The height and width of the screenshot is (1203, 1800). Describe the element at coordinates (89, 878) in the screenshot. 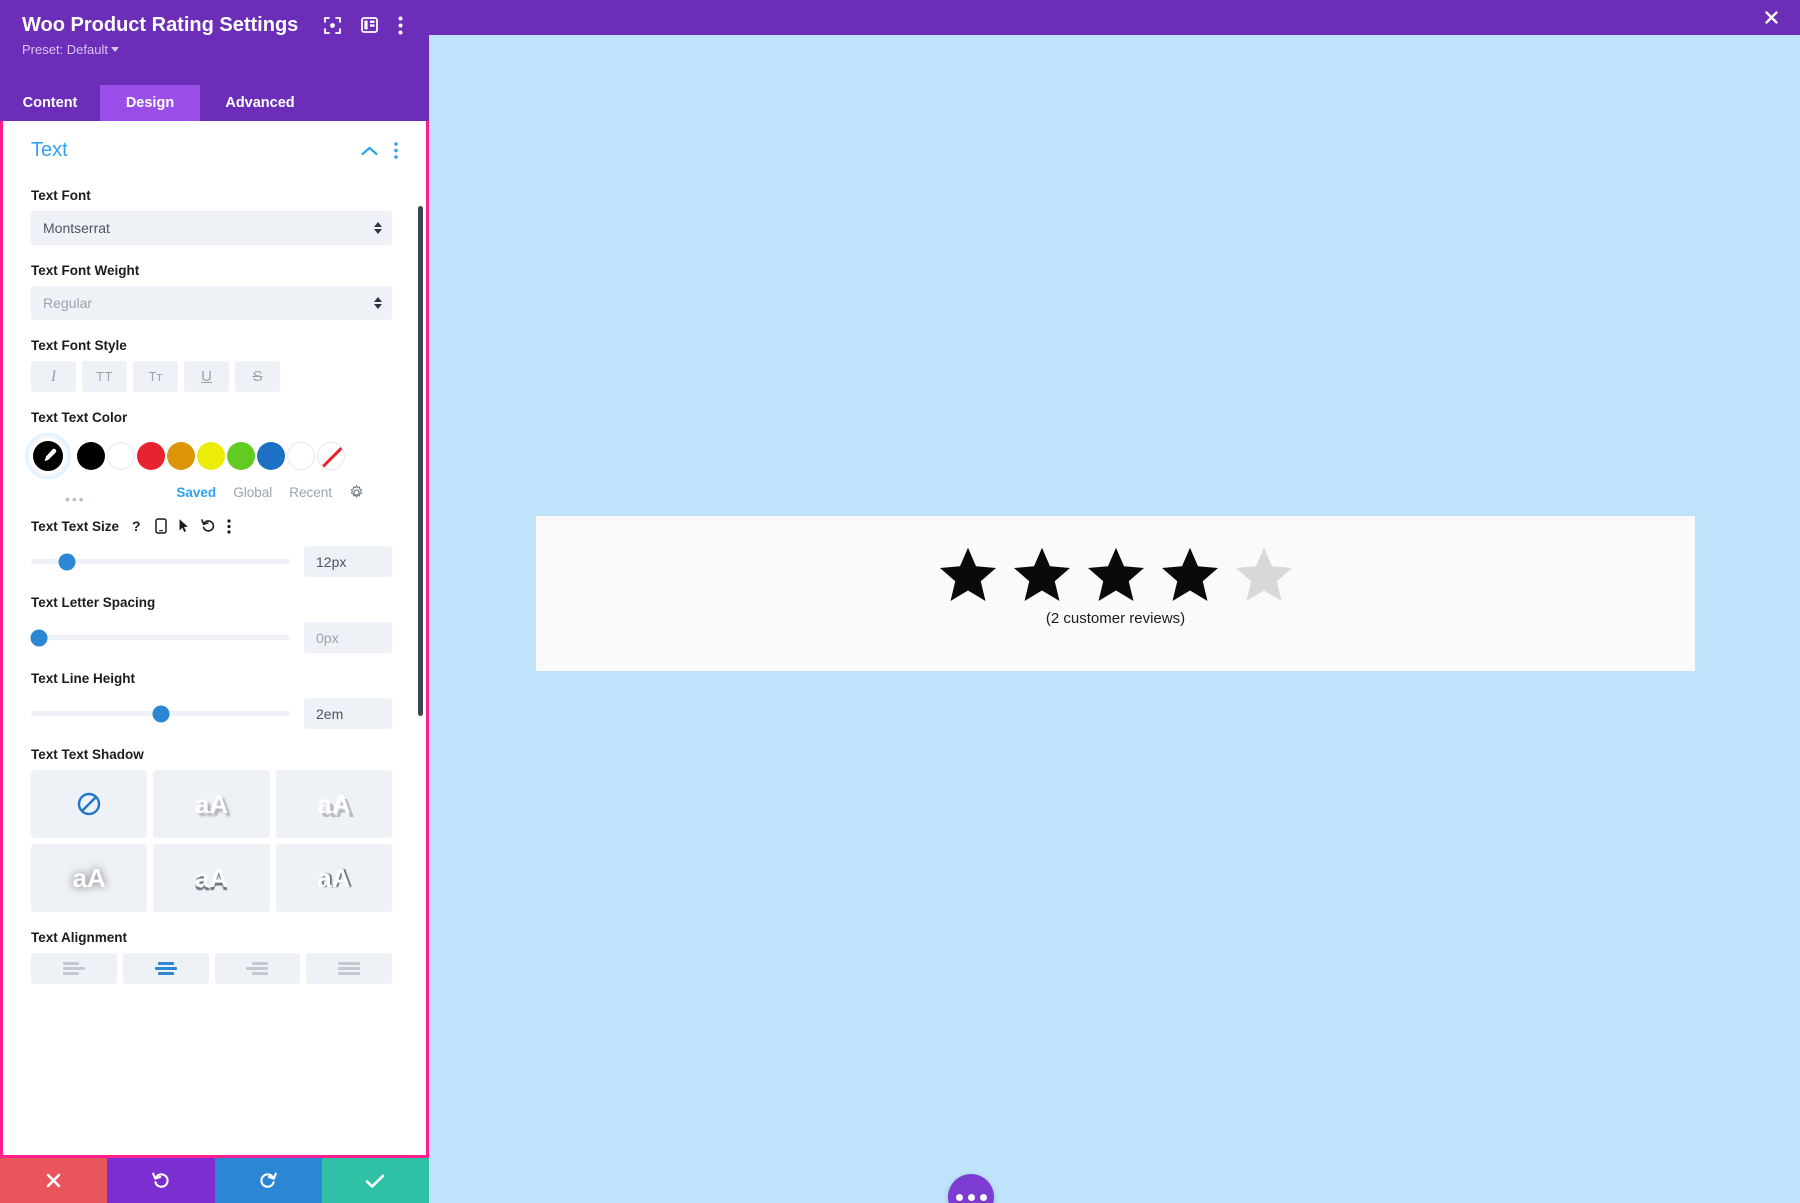

I see `shadow-preset-blur: aA` at that location.